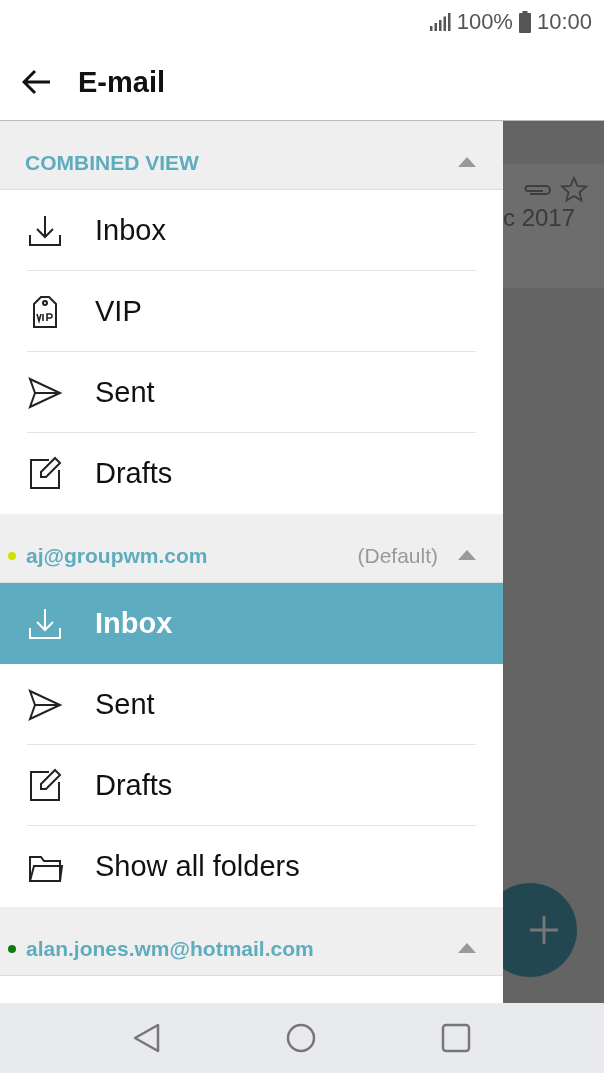  What do you see at coordinates (484, 22) in the screenshot?
I see `battery-percent: 100%` at bounding box center [484, 22].